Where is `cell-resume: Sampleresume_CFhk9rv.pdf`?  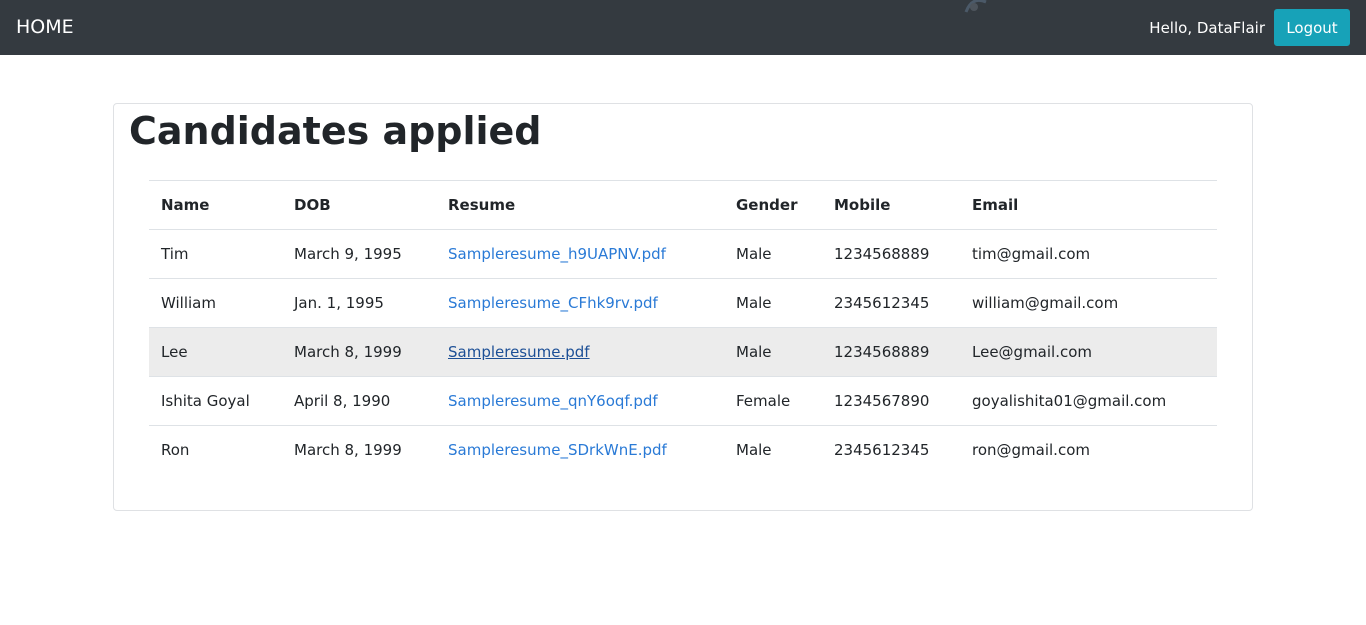 cell-resume: Sampleresume_CFhk9rv.pdf is located at coordinates (580, 303).